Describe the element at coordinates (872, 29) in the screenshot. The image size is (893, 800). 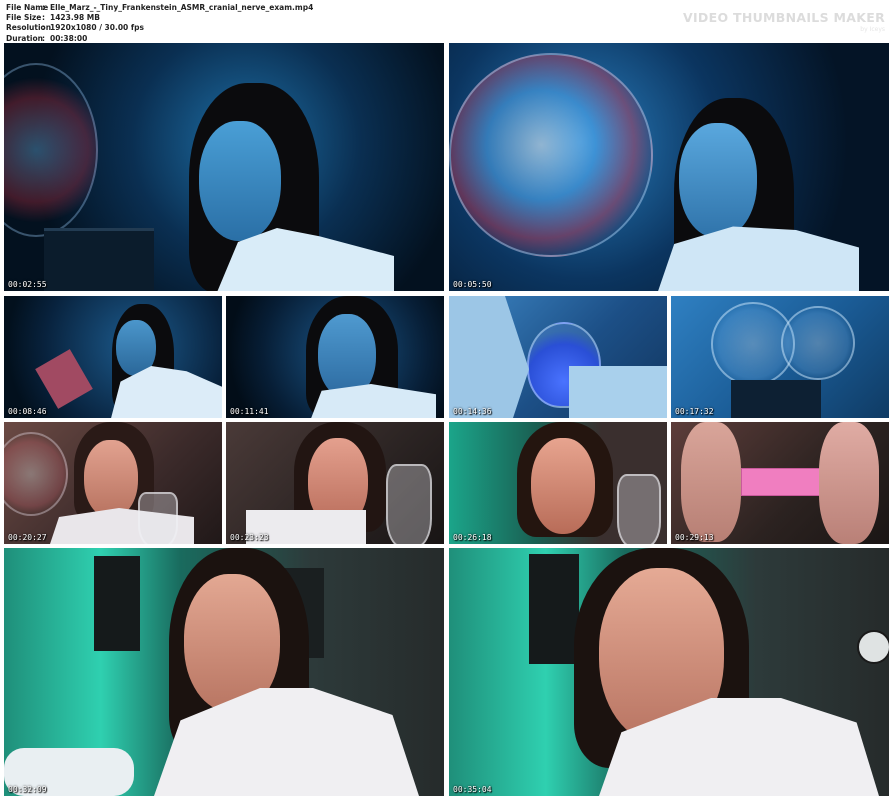
I see `brand-subtitle: by Iceys` at that location.